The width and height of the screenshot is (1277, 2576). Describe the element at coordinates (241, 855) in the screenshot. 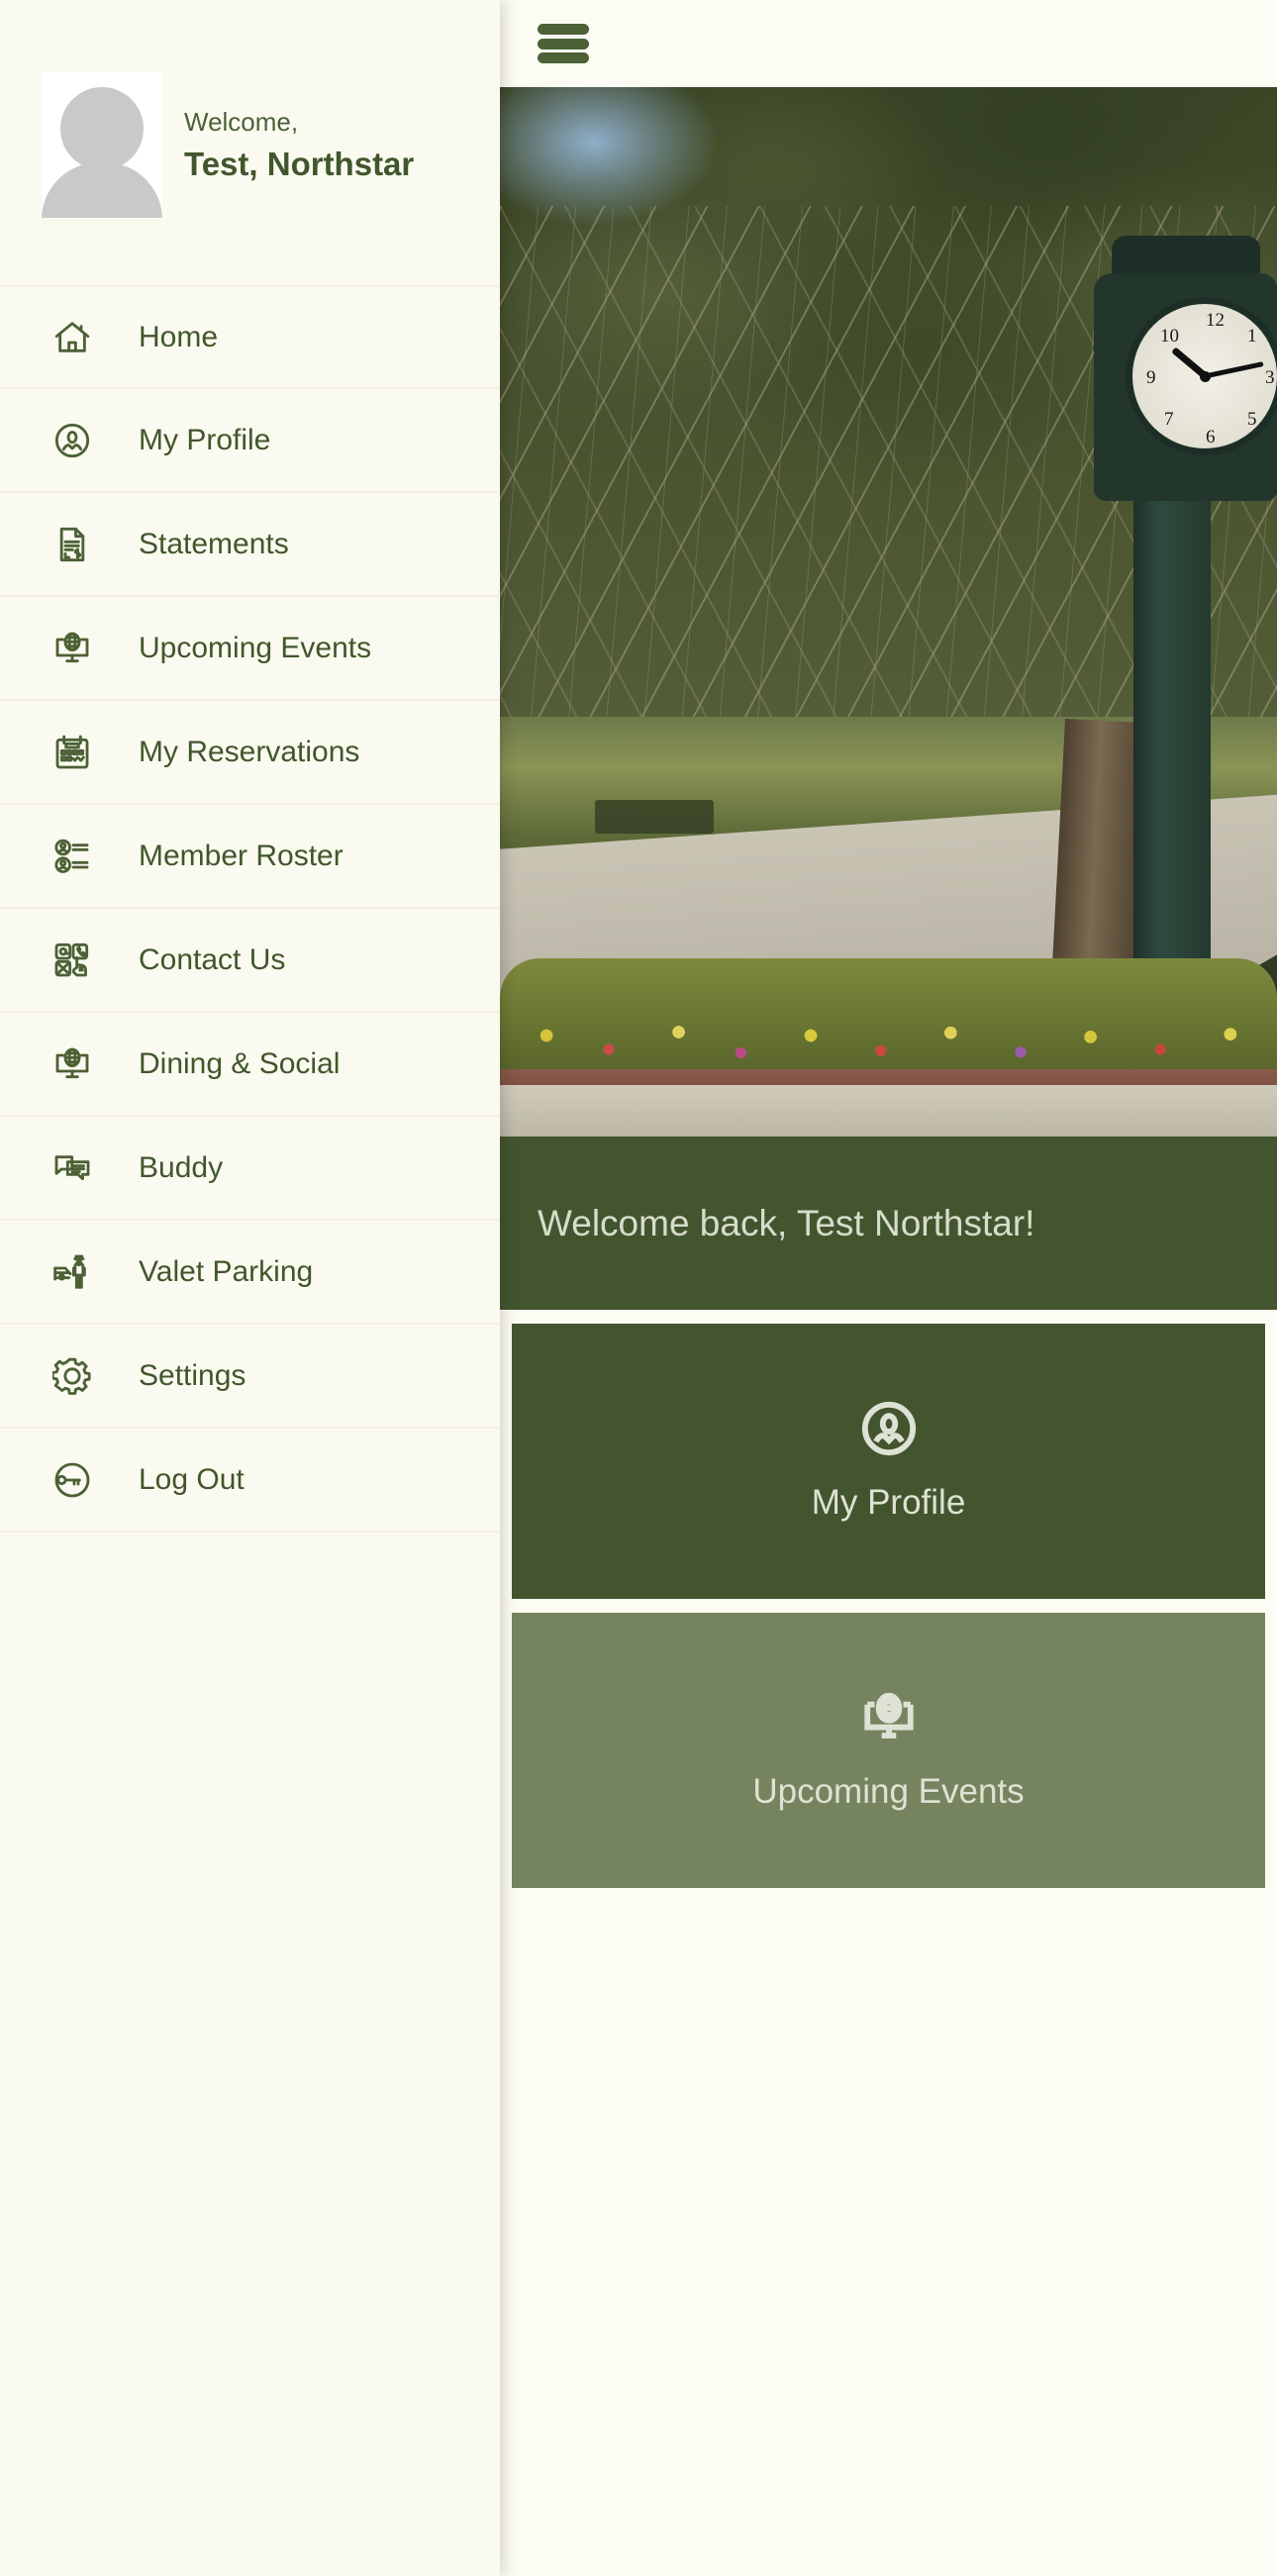

I see `menu-item-label: Member Roster` at that location.